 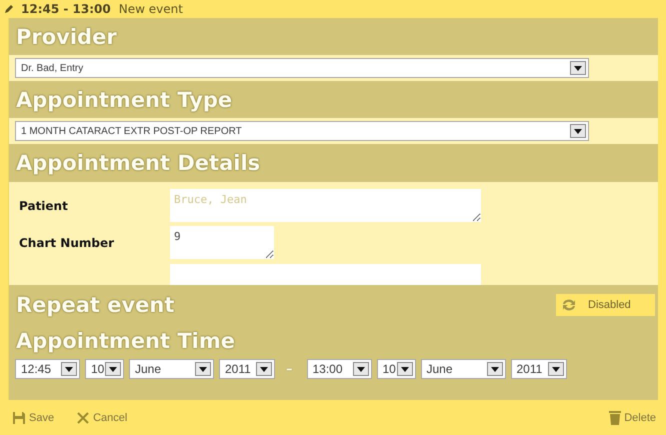 I want to click on patient-field: Bruce, Jean, so click(x=325, y=205).